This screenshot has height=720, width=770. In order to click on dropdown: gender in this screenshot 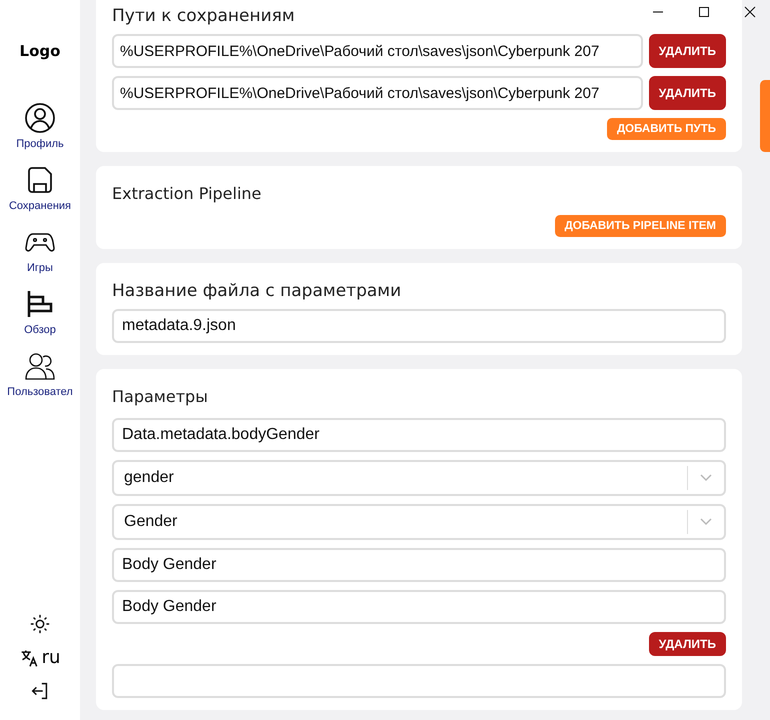, I will do `click(419, 478)`.